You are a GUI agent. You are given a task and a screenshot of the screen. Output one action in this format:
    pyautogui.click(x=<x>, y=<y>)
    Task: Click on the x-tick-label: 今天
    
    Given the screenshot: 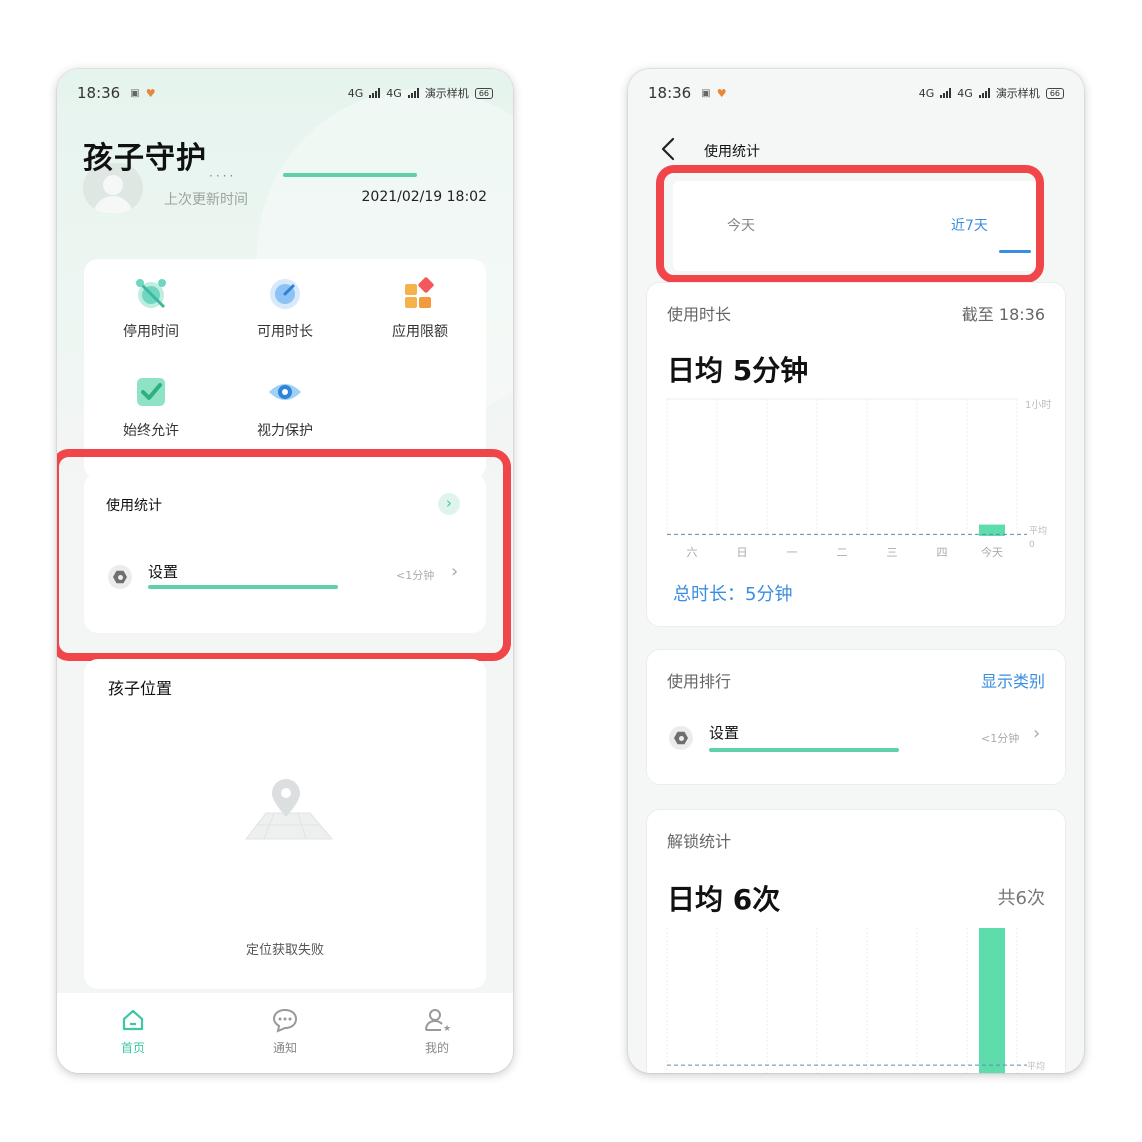 What is the action you would take?
    pyautogui.click(x=992, y=552)
    